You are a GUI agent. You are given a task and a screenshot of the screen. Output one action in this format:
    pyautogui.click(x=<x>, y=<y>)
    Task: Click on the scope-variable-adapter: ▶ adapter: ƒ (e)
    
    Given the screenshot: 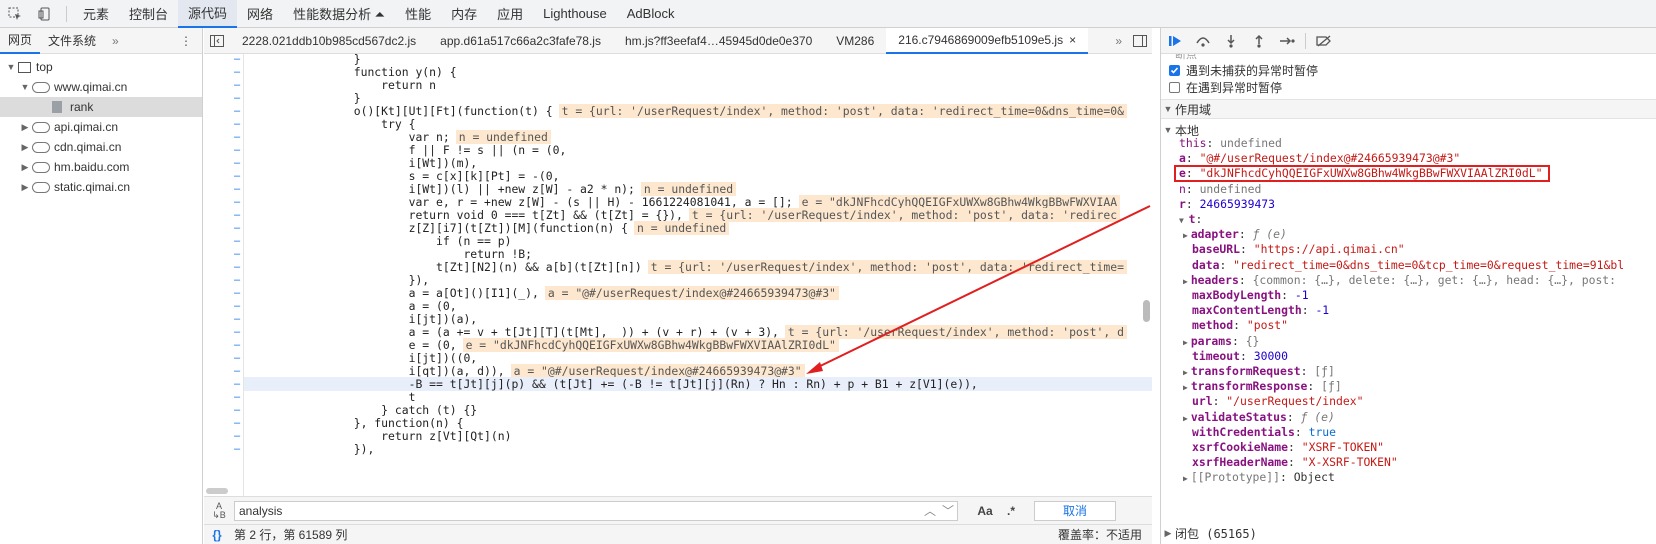 What is the action you would take?
    pyautogui.click(x=1235, y=234)
    